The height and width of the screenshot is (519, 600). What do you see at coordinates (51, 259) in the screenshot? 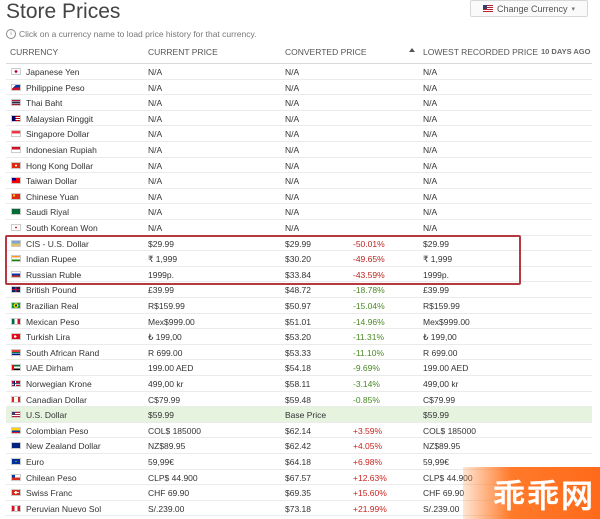
I see `currency-name: Indian Rupee` at bounding box center [51, 259].